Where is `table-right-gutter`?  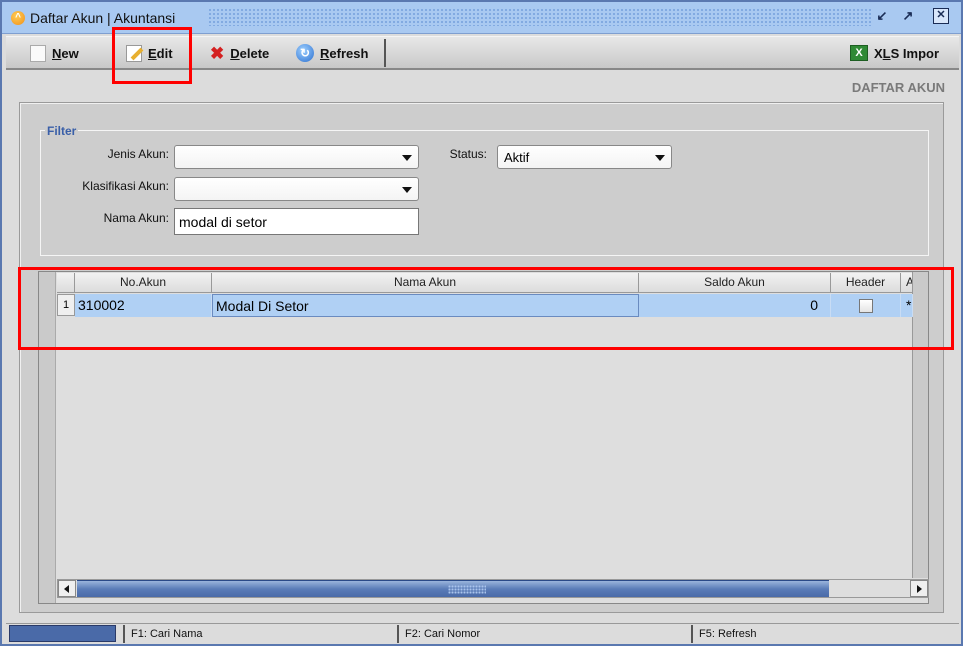
table-right-gutter is located at coordinates (920, 425).